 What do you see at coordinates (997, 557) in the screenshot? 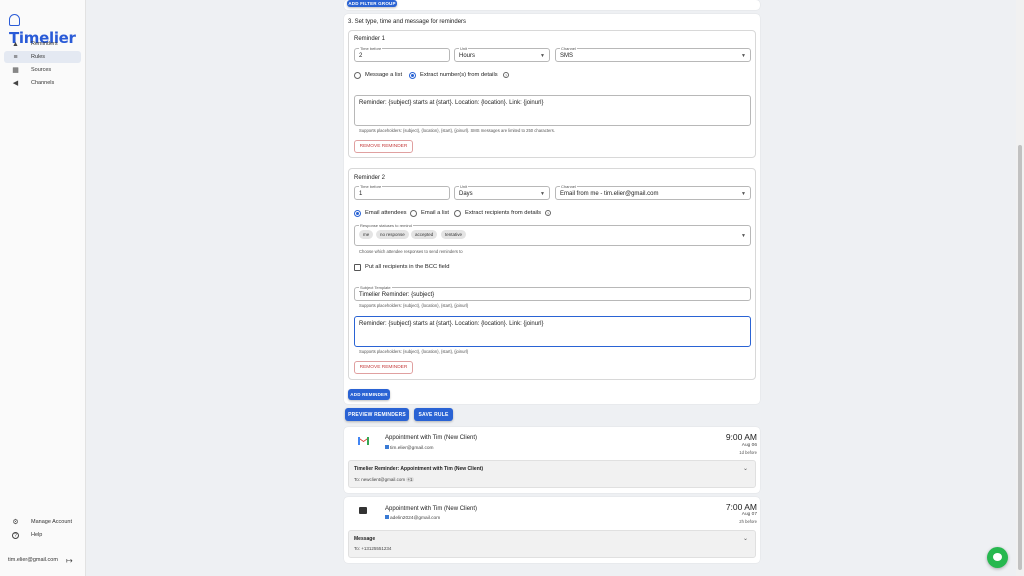
I see `chat-bubble-icon` at bounding box center [997, 557].